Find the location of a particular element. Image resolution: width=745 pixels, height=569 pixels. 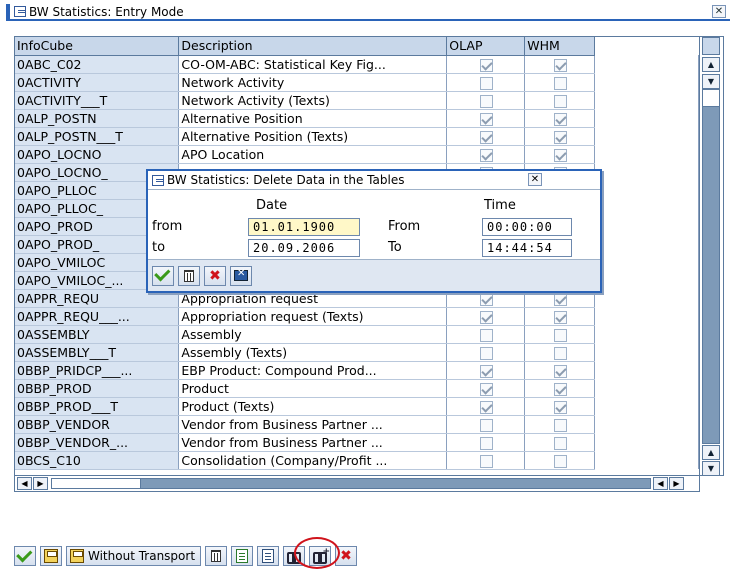

confirm-button is located at coordinates (25, 555).